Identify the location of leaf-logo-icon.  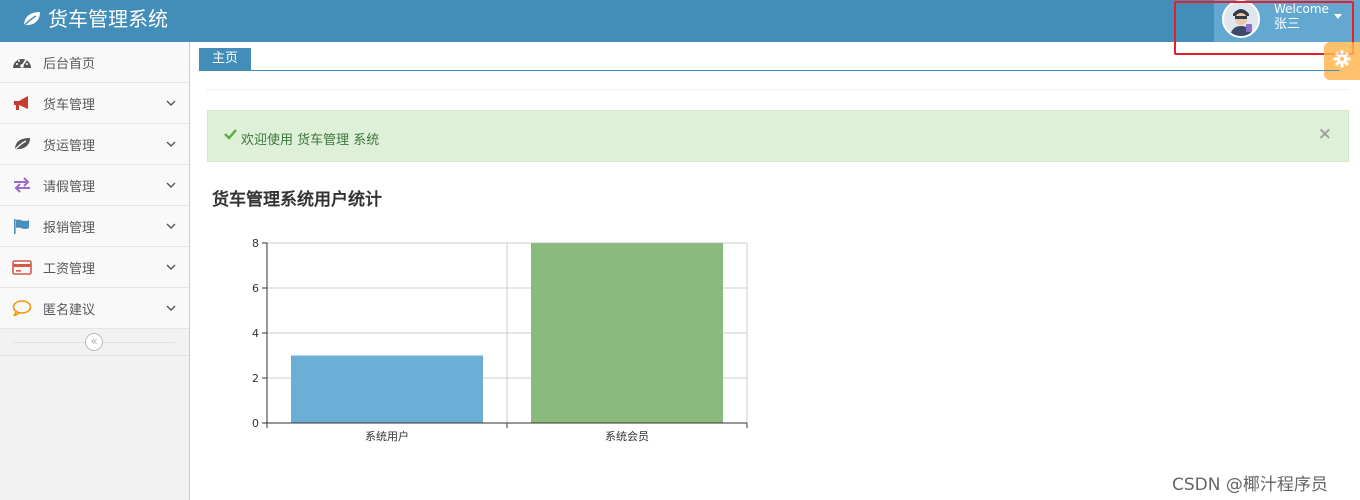
(32, 19).